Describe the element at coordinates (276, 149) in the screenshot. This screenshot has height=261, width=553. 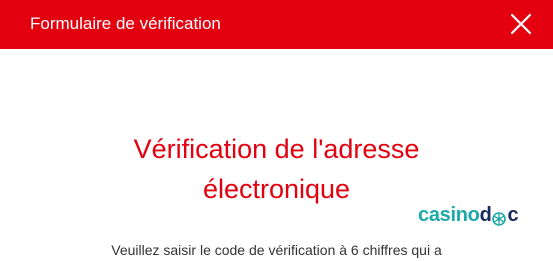
I see `heading-line-1: Vérification de l'adresse` at that location.